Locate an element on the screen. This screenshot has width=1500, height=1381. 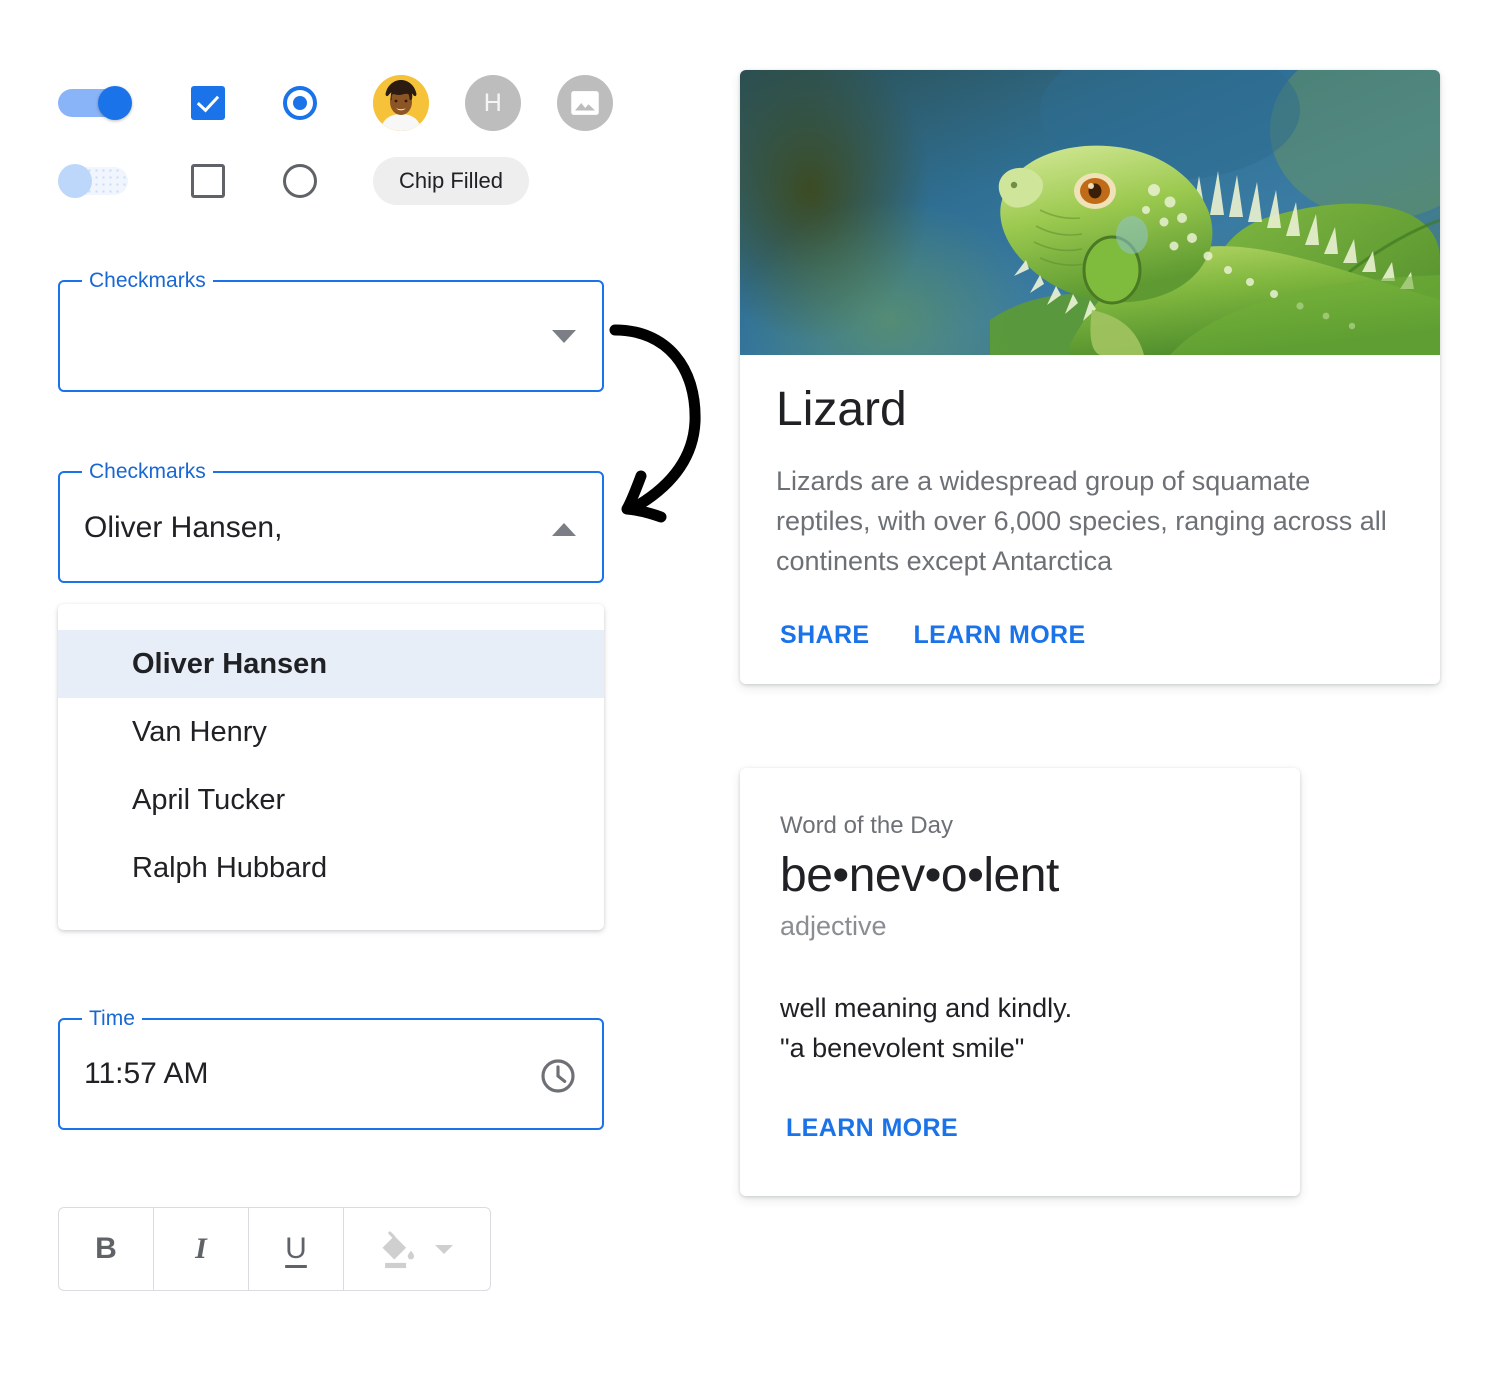
switch-toggle-on is located at coordinates (96, 103).